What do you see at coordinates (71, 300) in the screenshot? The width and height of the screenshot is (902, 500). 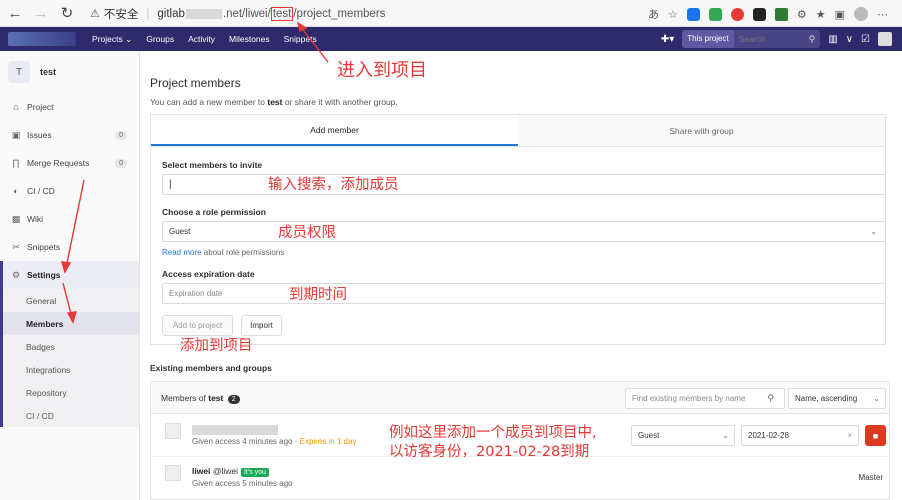 I see `sidebar-subitem-general: General` at bounding box center [71, 300].